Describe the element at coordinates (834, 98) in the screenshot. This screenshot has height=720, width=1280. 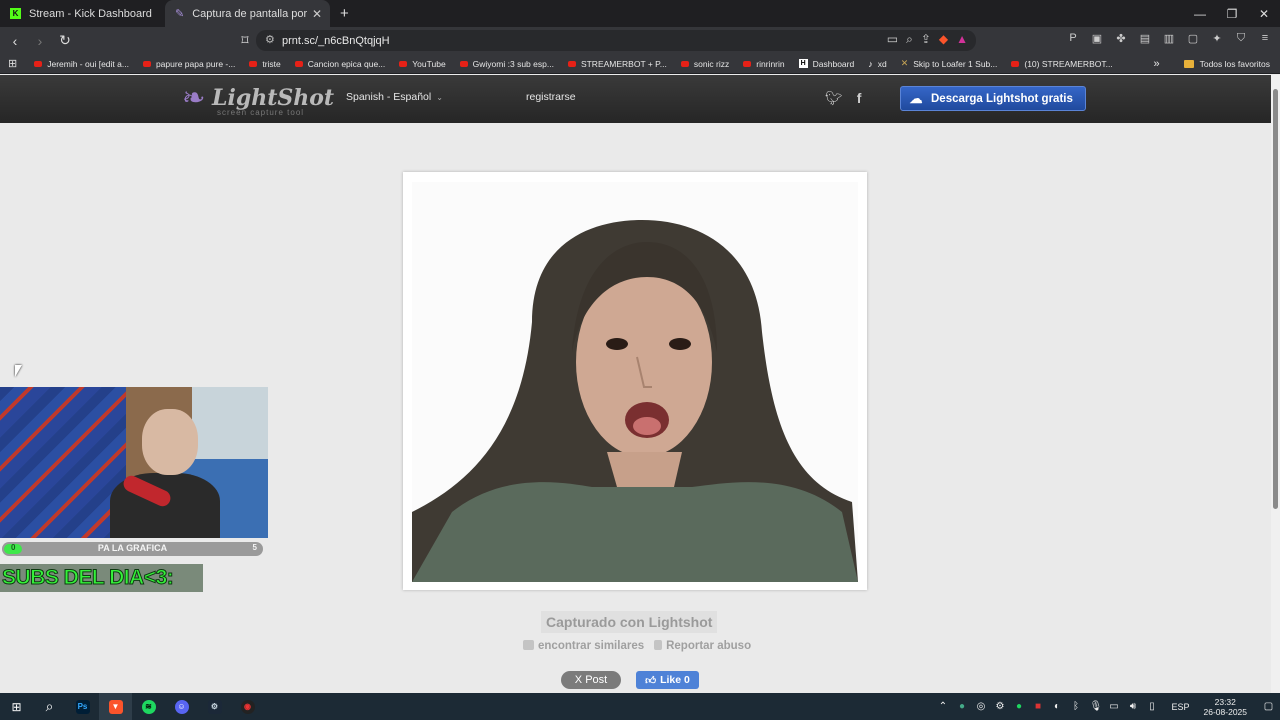
I see `twitter-icon: 🐦︎` at that location.